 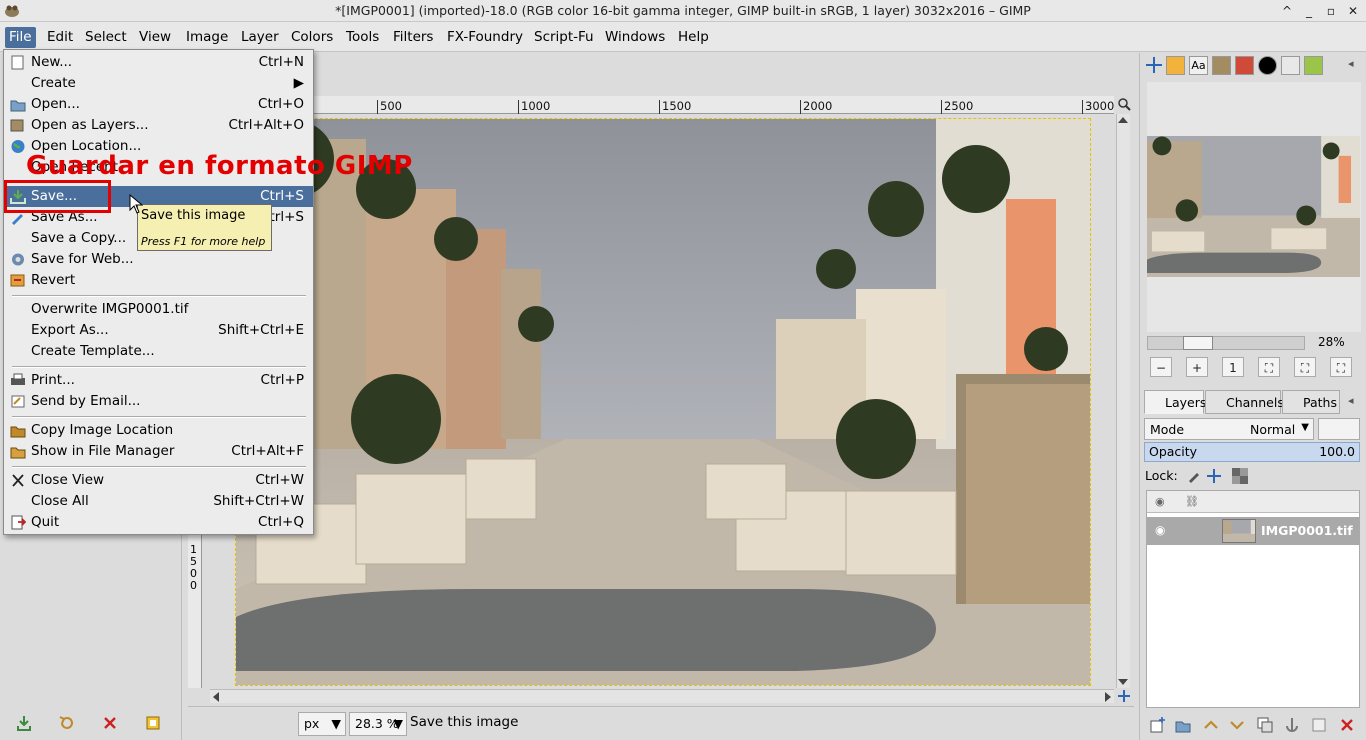 What do you see at coordinates (1183, 725) in the screenshot?
I see `new-layer-group-icon` at bounding box center [1183, 725].